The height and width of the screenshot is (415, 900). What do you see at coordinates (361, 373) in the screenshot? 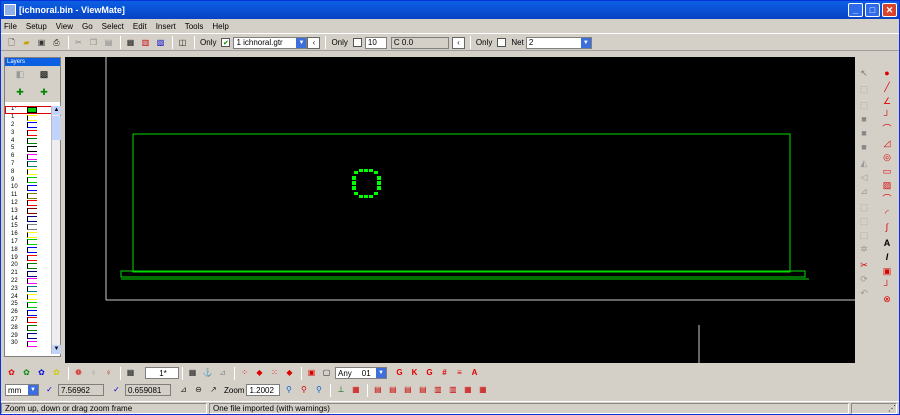
I see `view-select: Any 01 ▼` at bounding box center [361, 373].